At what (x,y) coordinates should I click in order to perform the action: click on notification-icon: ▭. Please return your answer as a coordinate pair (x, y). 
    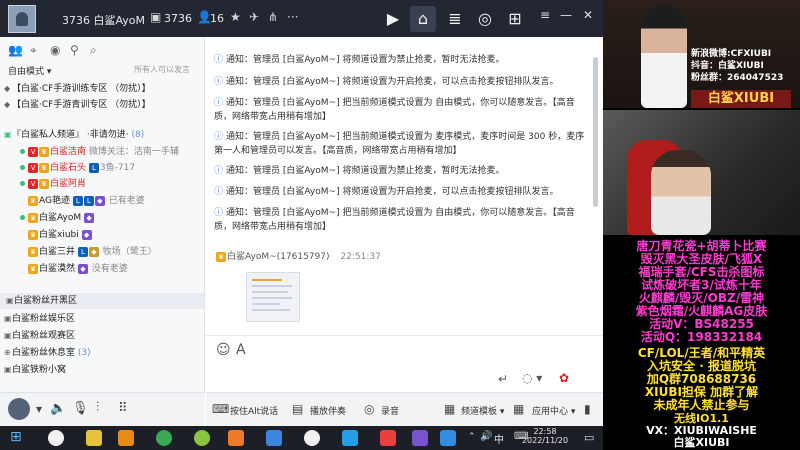
    Looking at the image, I should click on (589, 437).